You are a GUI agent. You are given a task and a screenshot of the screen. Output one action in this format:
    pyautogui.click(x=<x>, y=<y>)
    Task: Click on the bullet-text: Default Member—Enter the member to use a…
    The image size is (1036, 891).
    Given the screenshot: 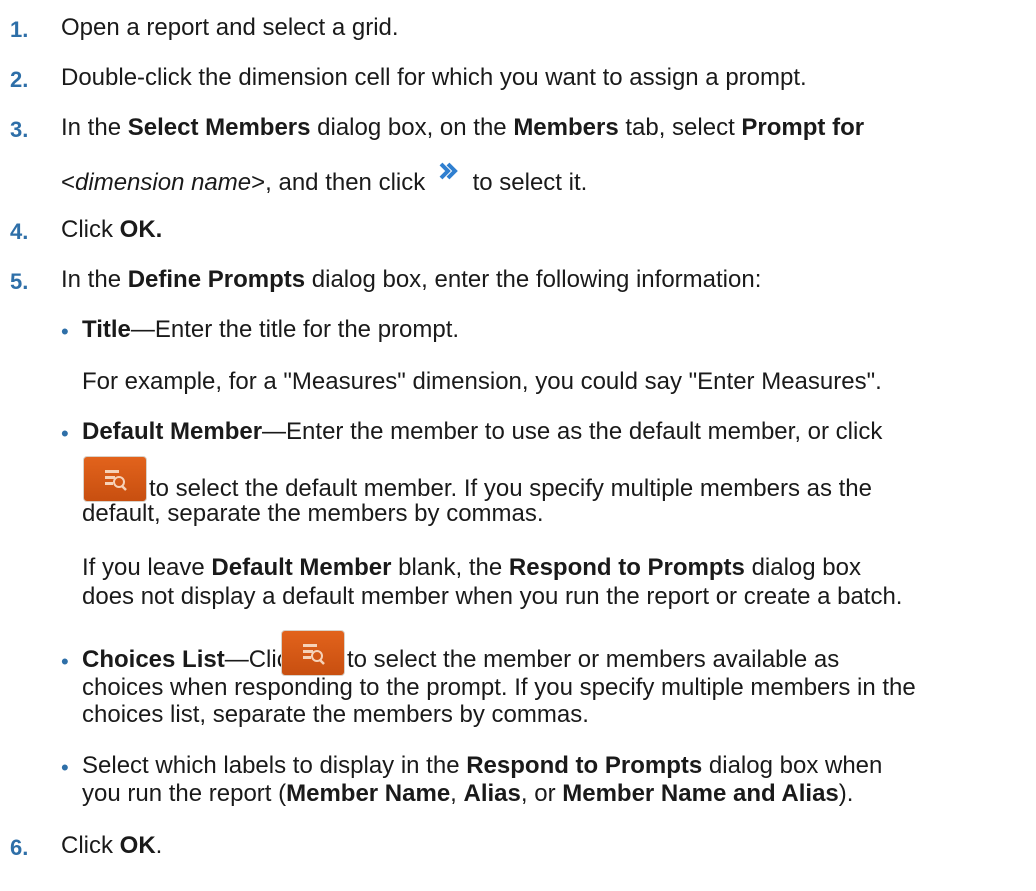 What is the action you would take?
    pyautogui.click(x=482, y=431)
    